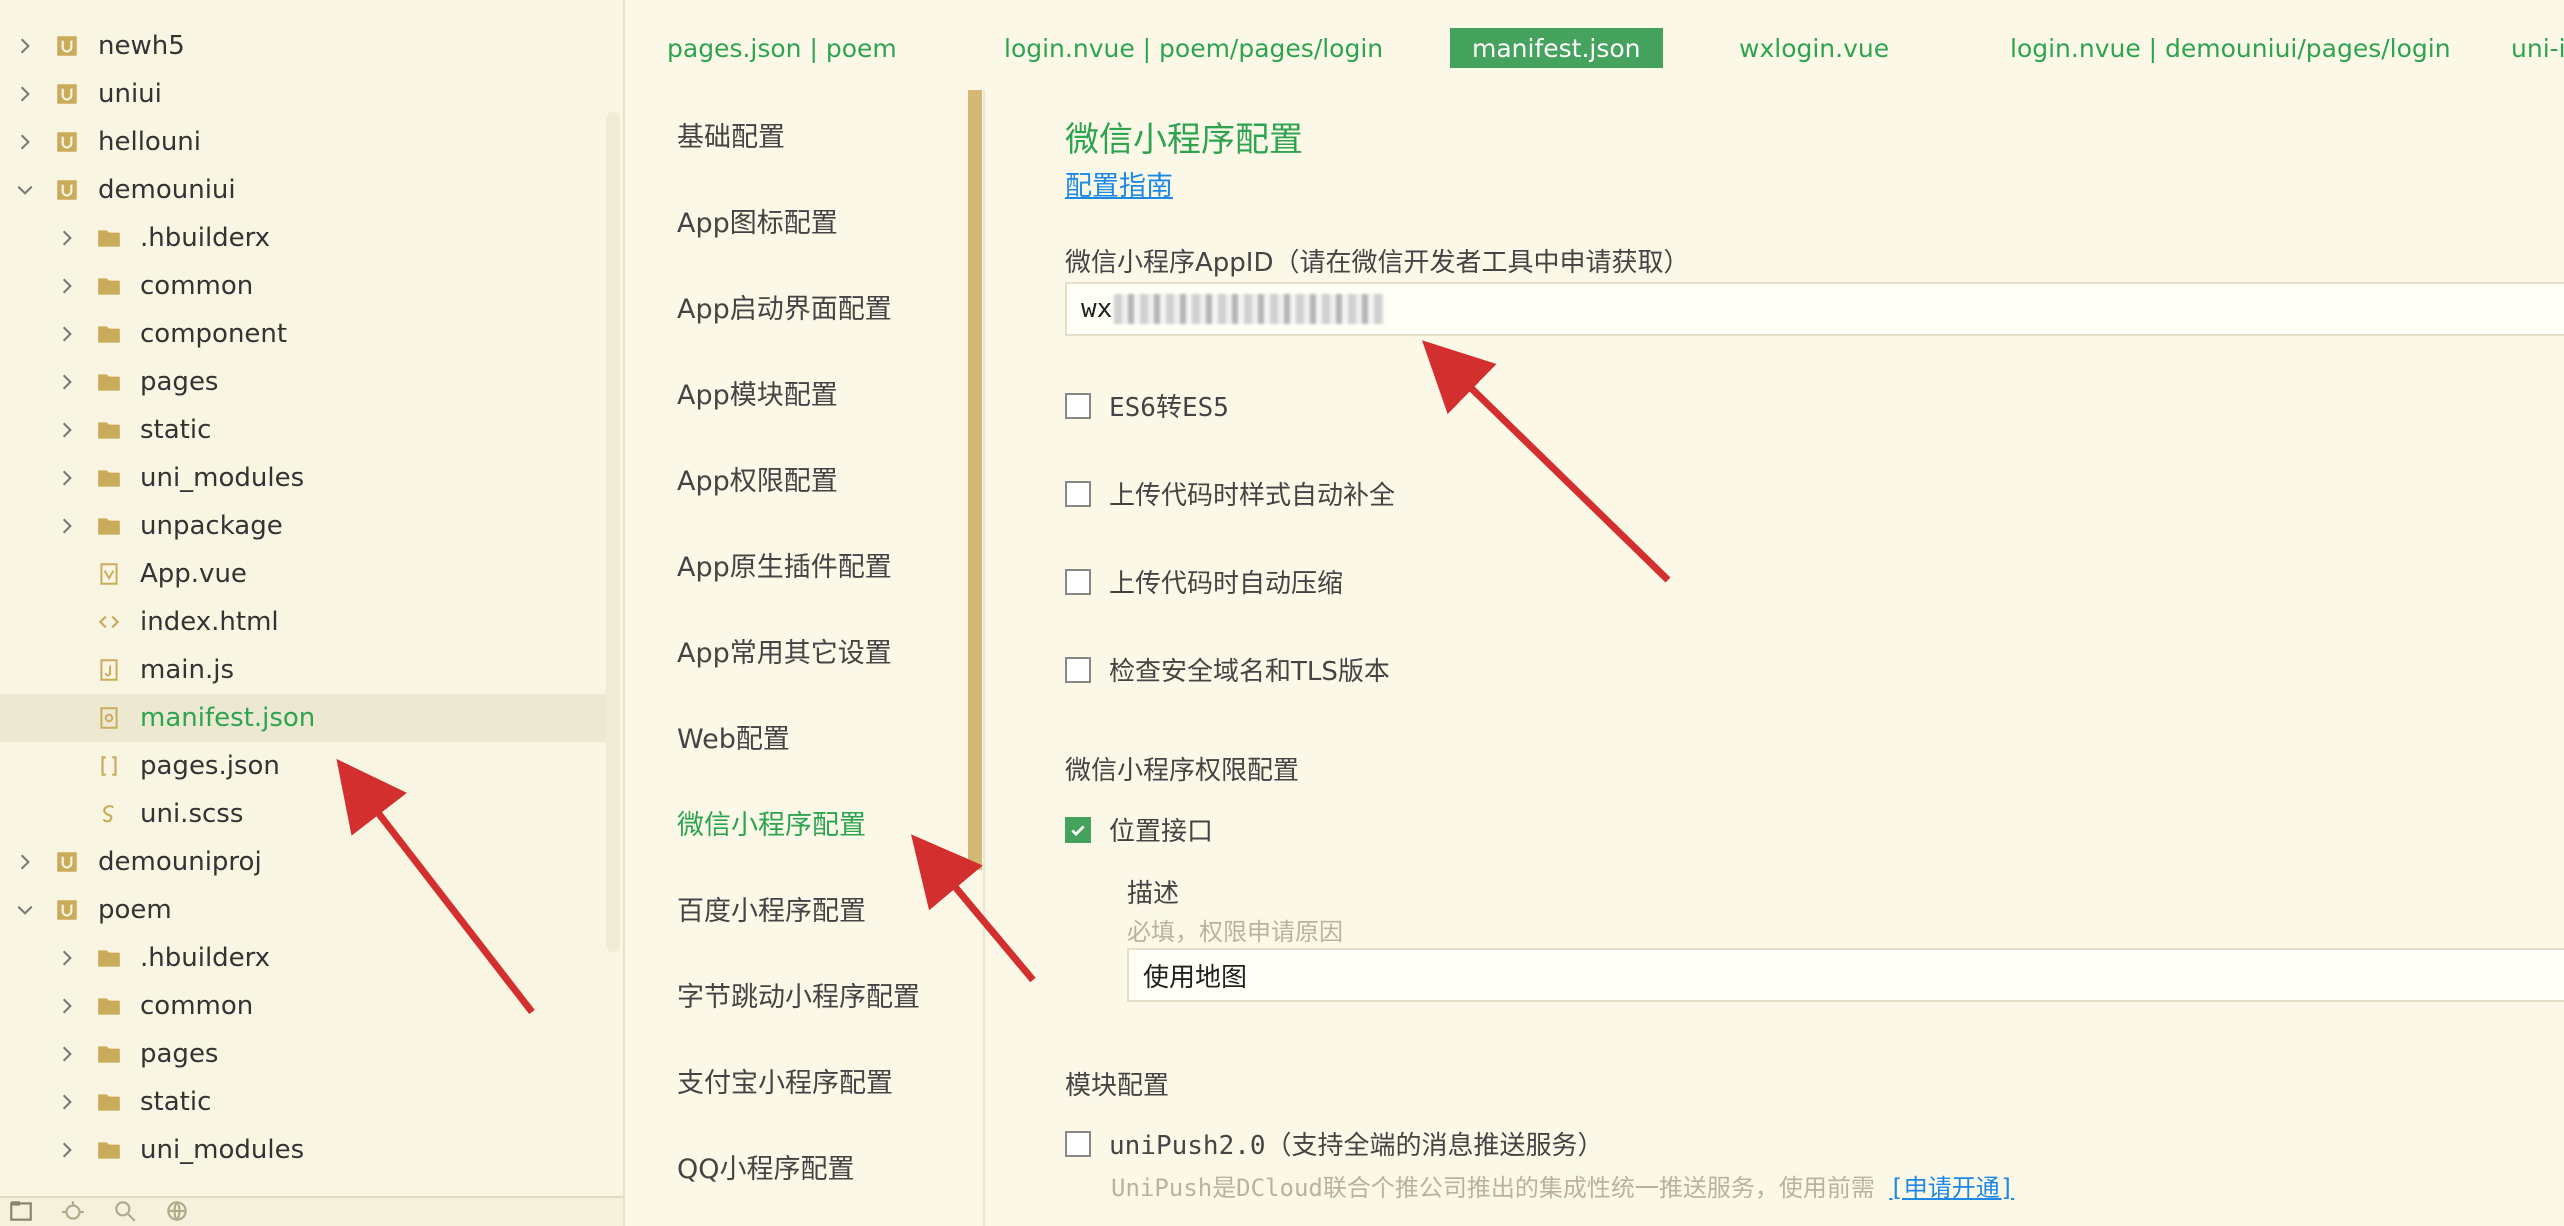 This screenshot has height=1226, width=2564. What do you see at coordinates (1169, 408) in the screenshot?
I see `checkbox-label: ES6转ES5` at bounding box center [1169, 408].